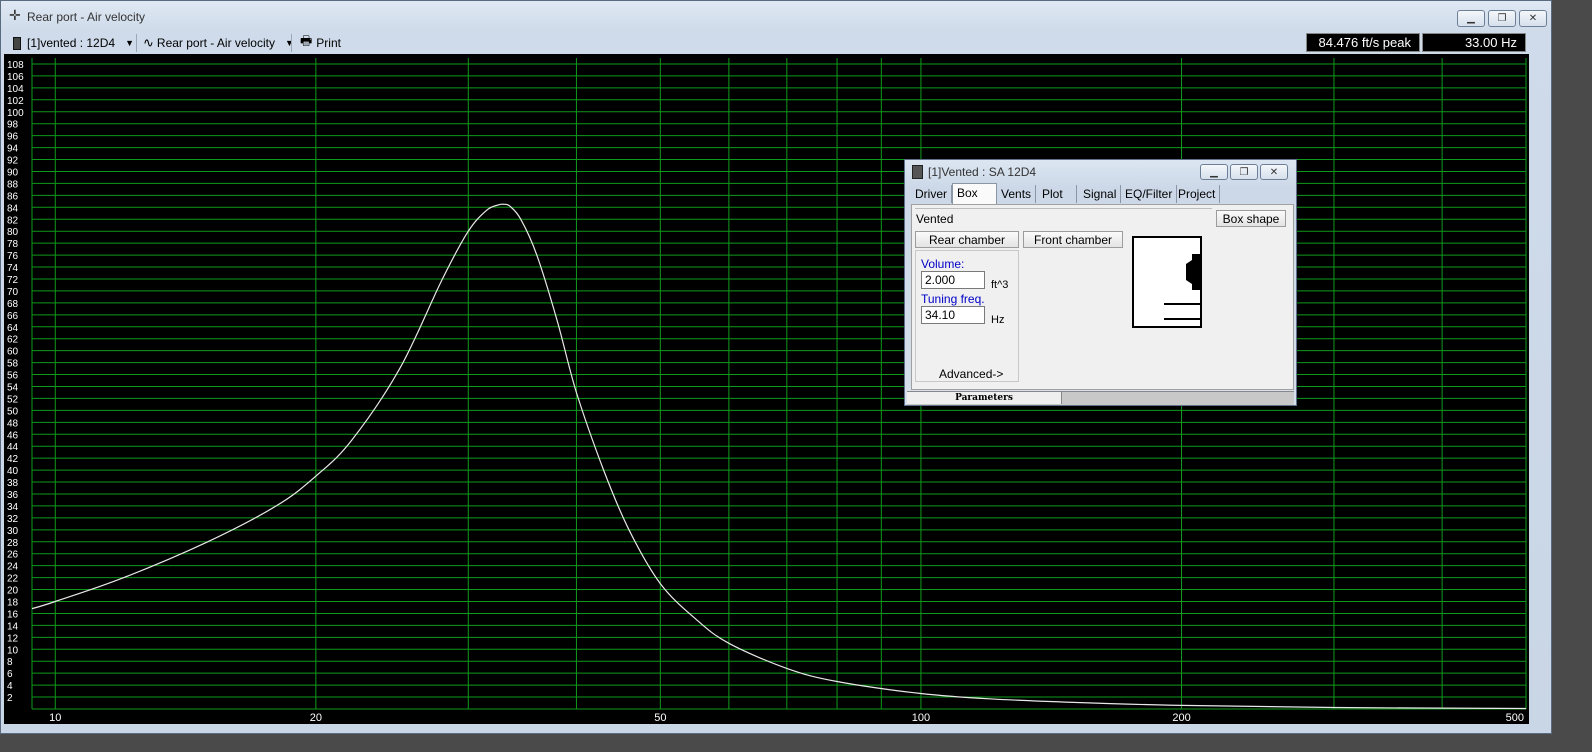 The height and width of the screenshot is (752, 1592). Describe the element at coordinates (982, 172) in the screenshot. I see `dialog-title: [1]Vented : SA 12D4` at that location.